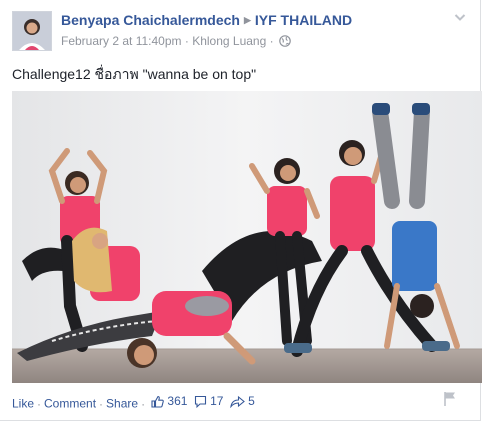 The image size is (482, 422). I want to click on avatar, so click(32, 31).